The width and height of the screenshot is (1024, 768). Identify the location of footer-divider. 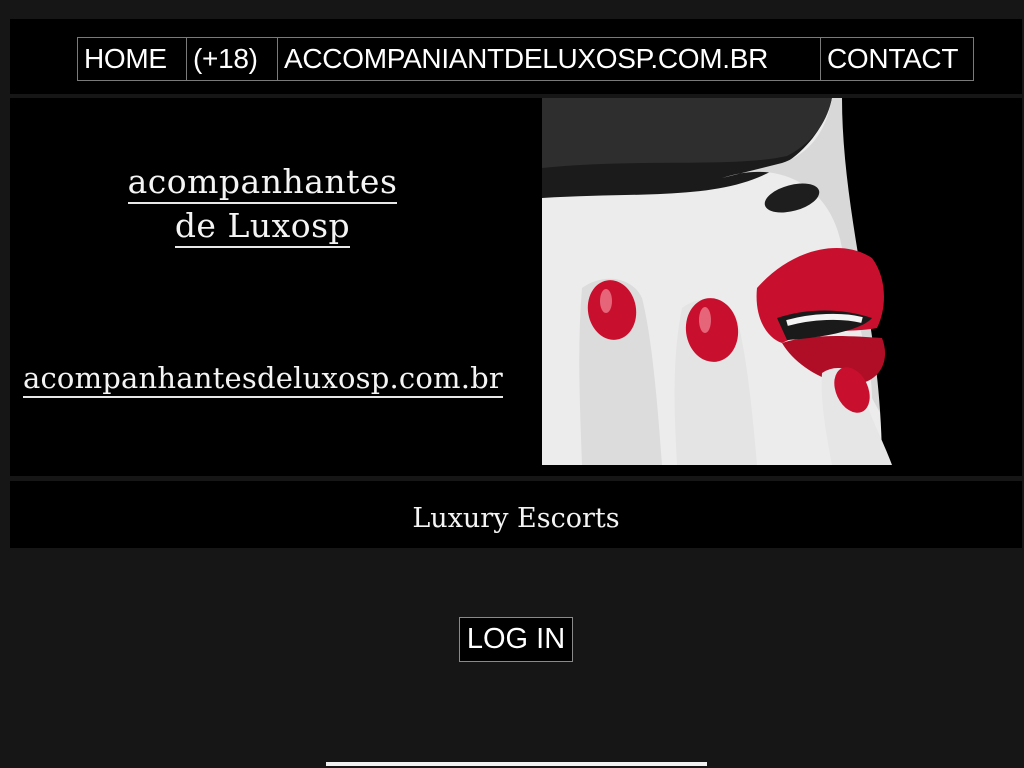
(516, 764).